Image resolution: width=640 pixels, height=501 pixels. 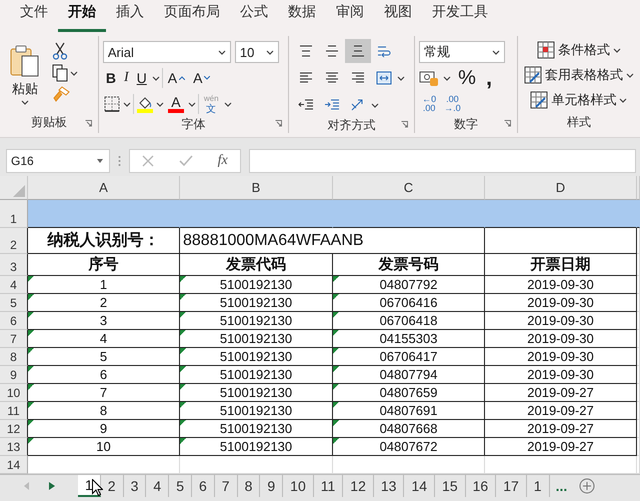 I want to click on row-header: 6, so click(x=14, y=321).